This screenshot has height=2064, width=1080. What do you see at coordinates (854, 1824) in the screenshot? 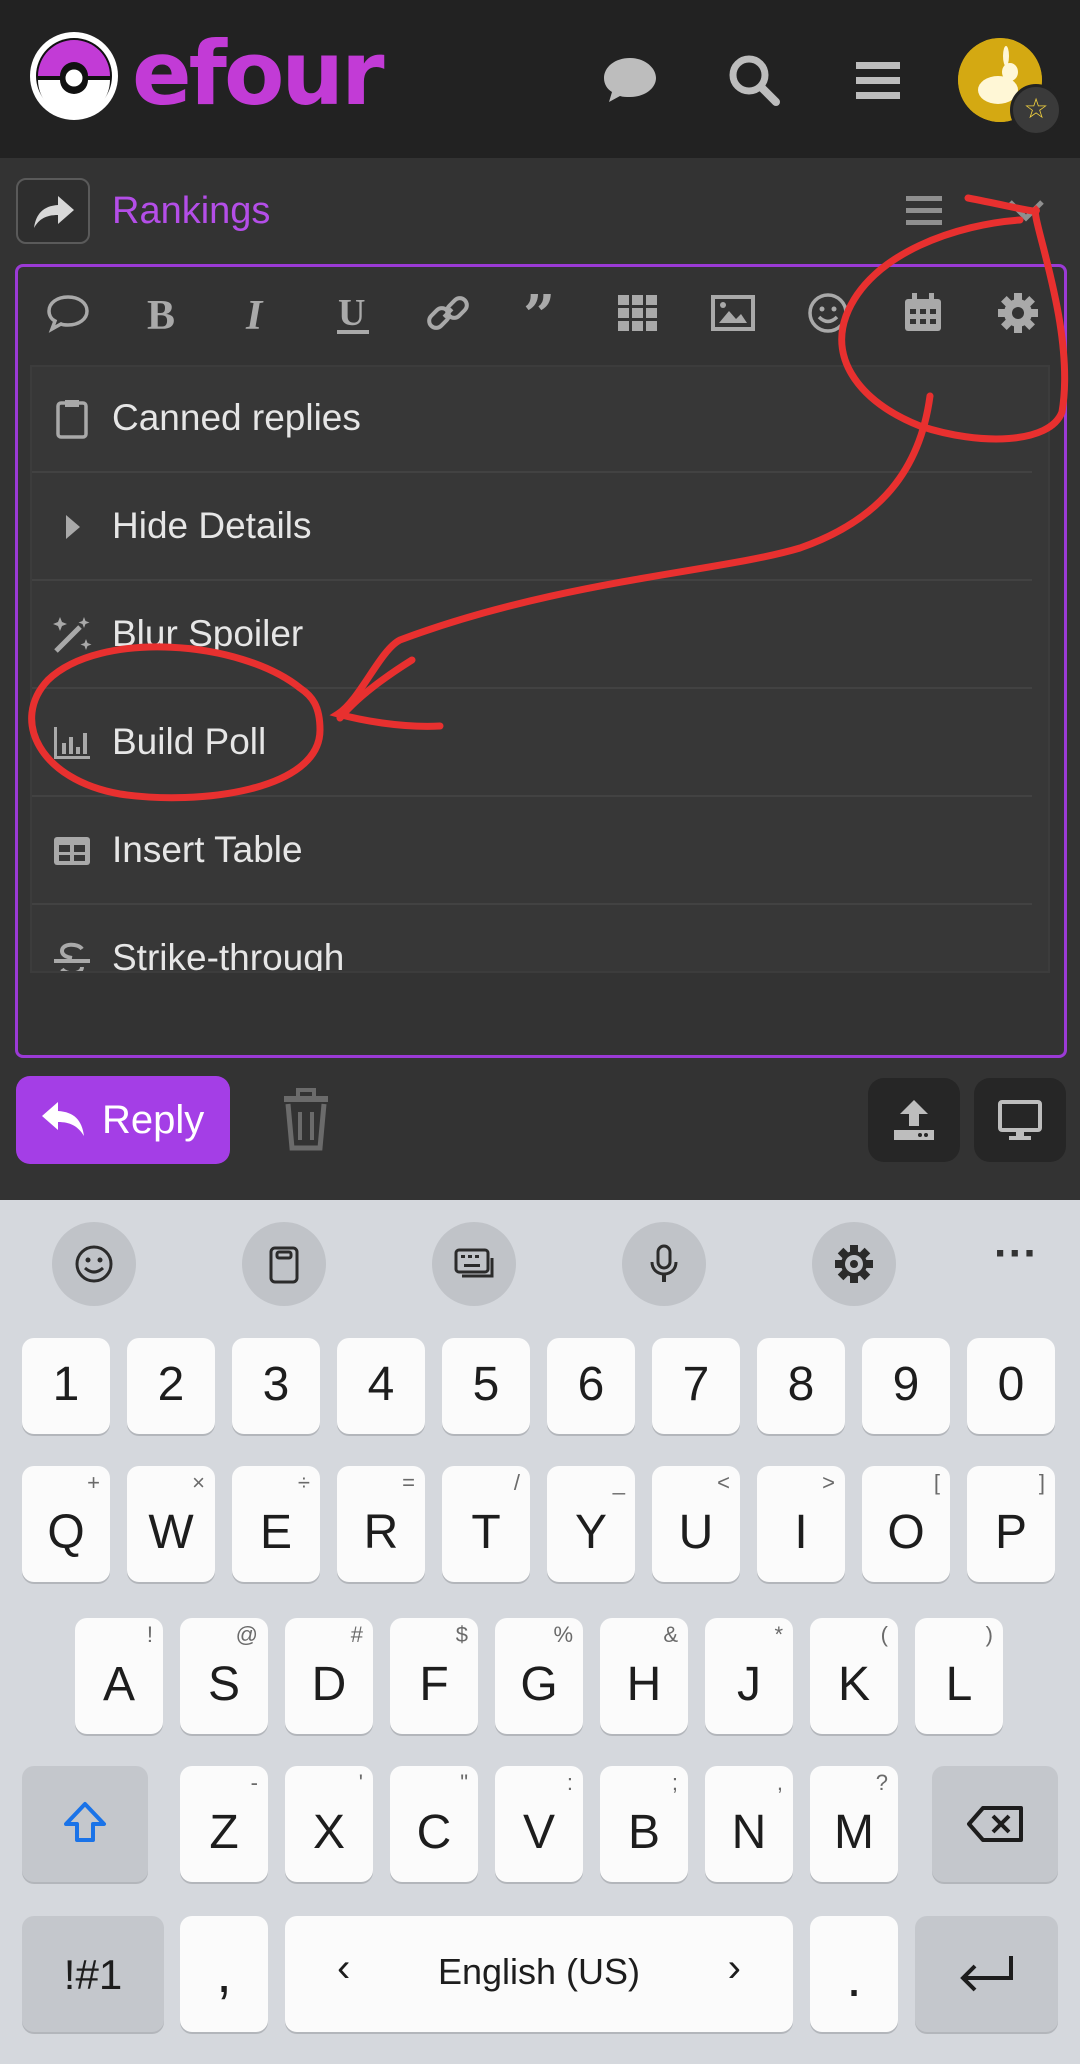
I see `key-m: ? M` at bounding box center [854, 1824].